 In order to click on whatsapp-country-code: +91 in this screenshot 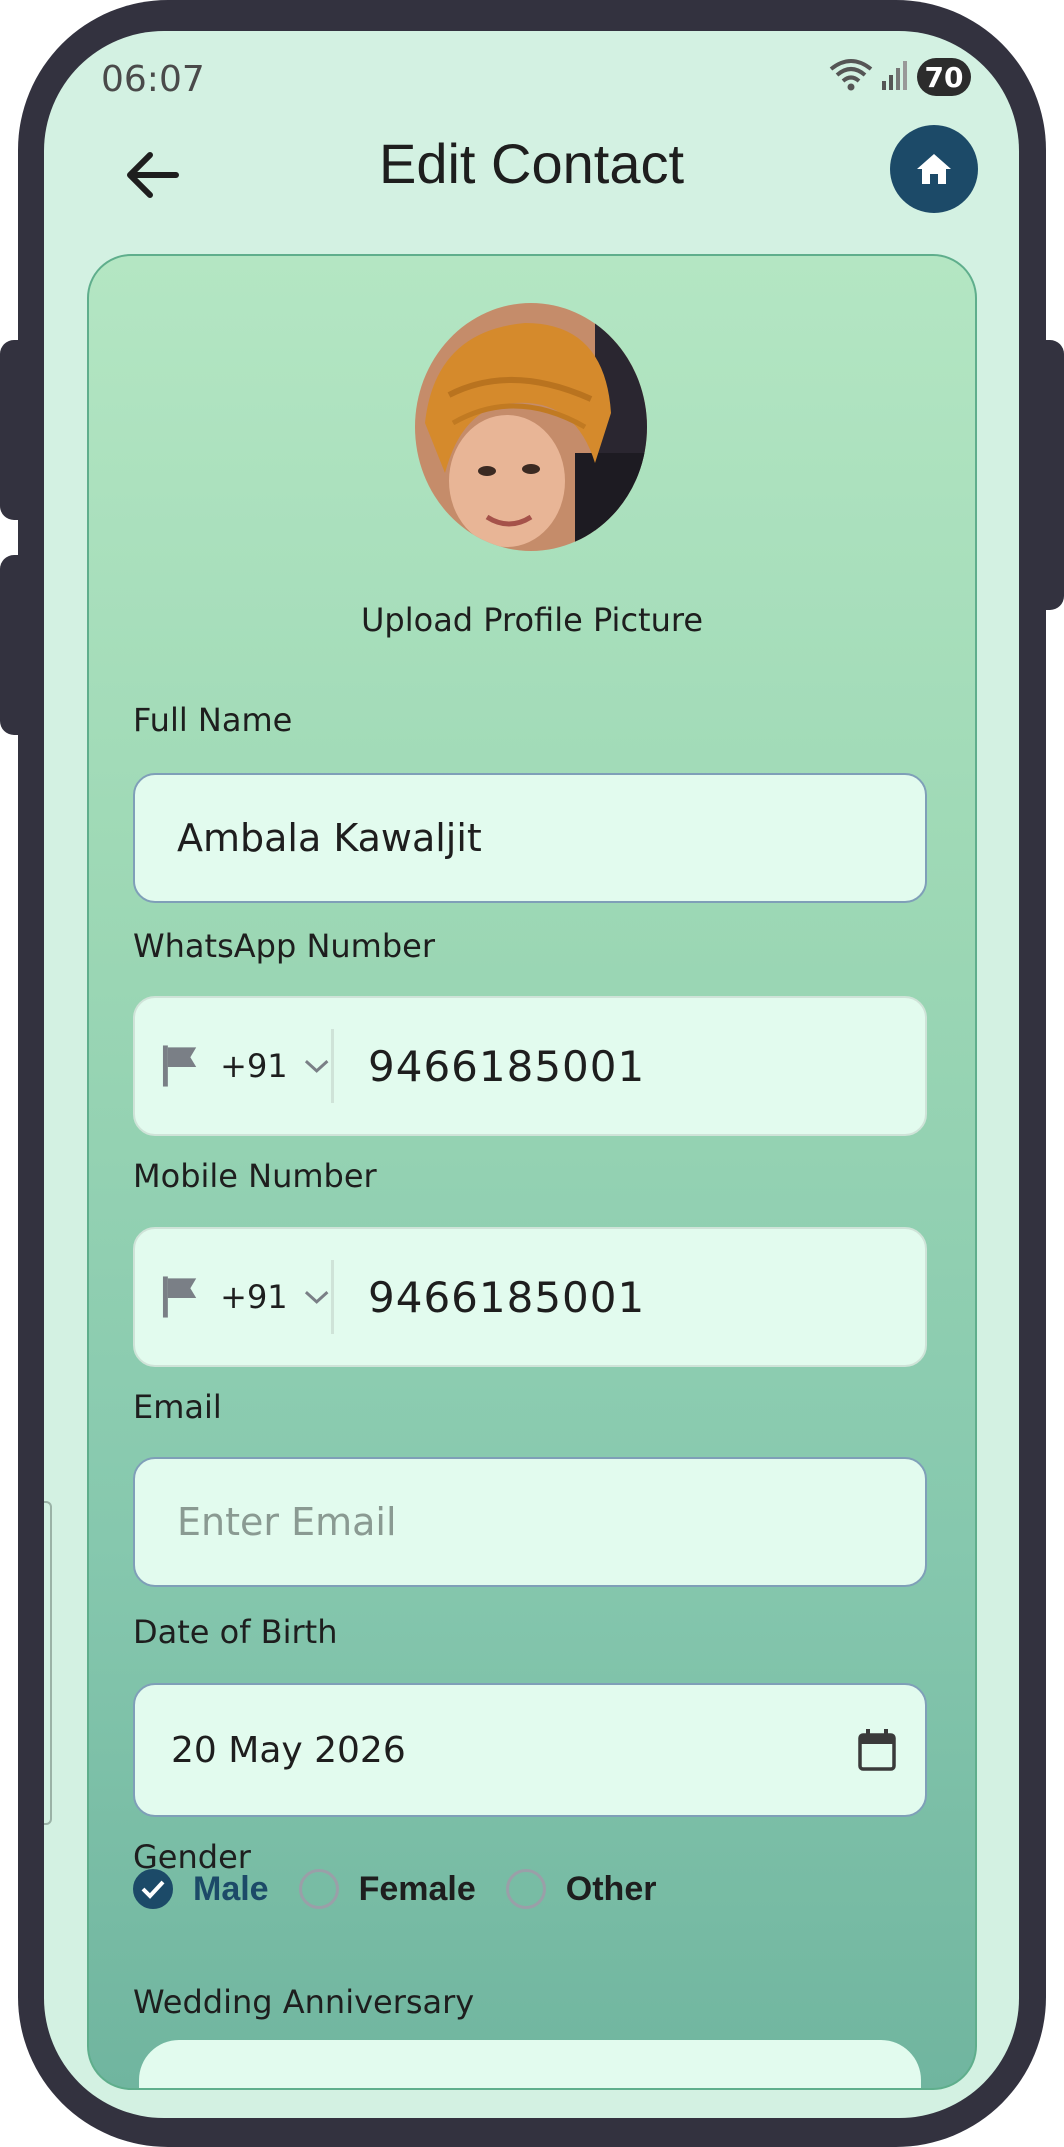, I will do `click(254, 1066)`.